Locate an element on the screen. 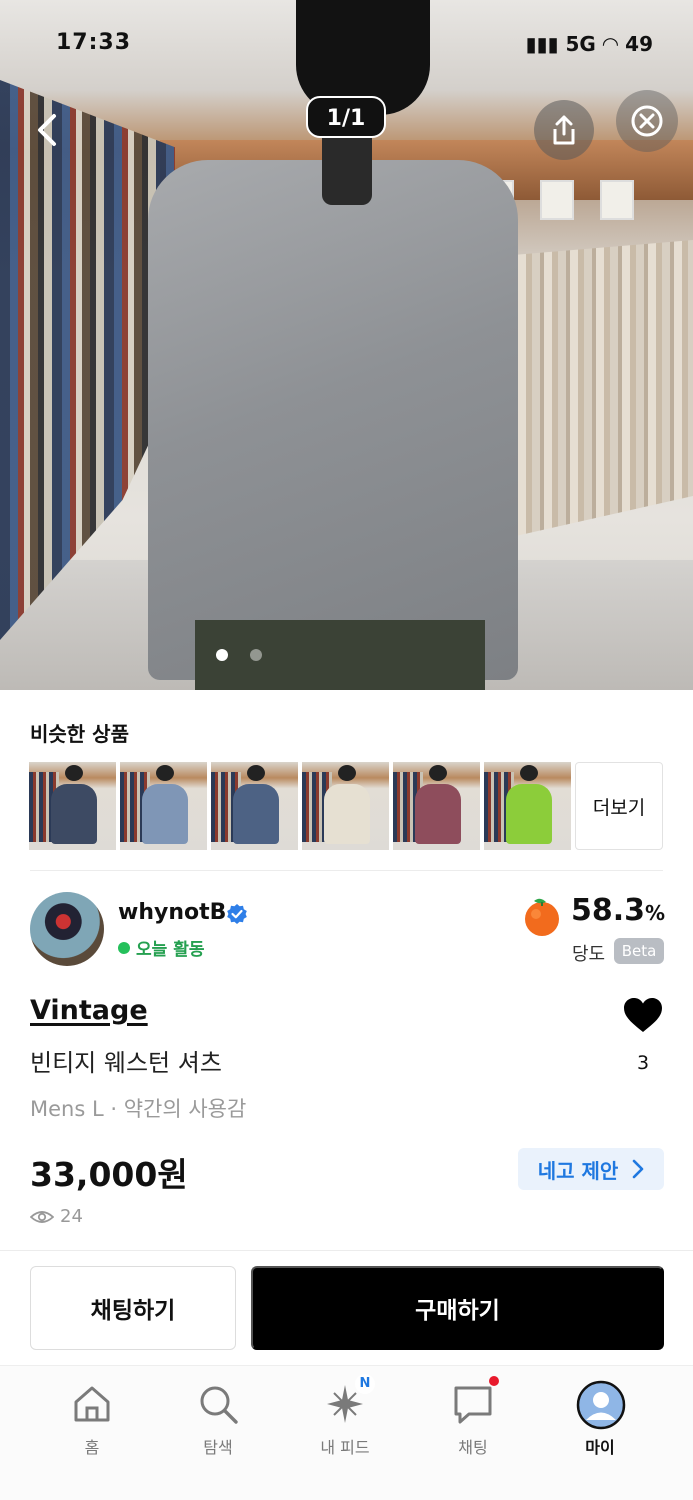 This screenshot has height=1500, width=693. sweetness-label: 당도 is located at coordinates (589, 954).